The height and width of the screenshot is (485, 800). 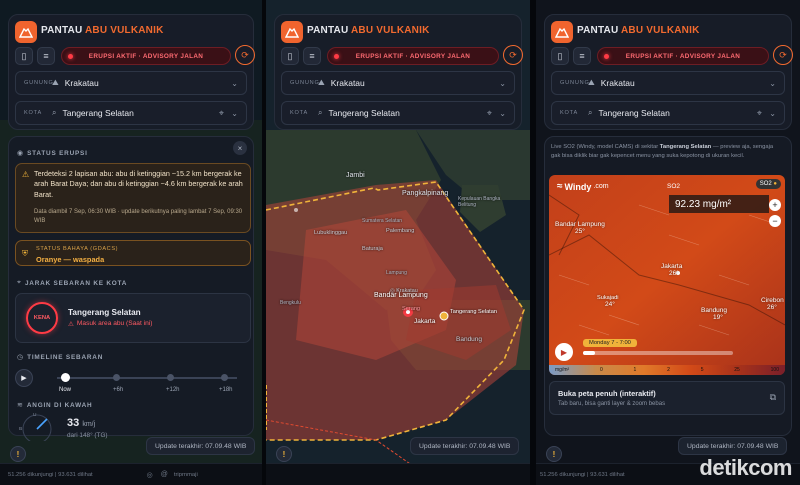 I want to click on instagram-icon: ◎, so click(x=150, y=475).